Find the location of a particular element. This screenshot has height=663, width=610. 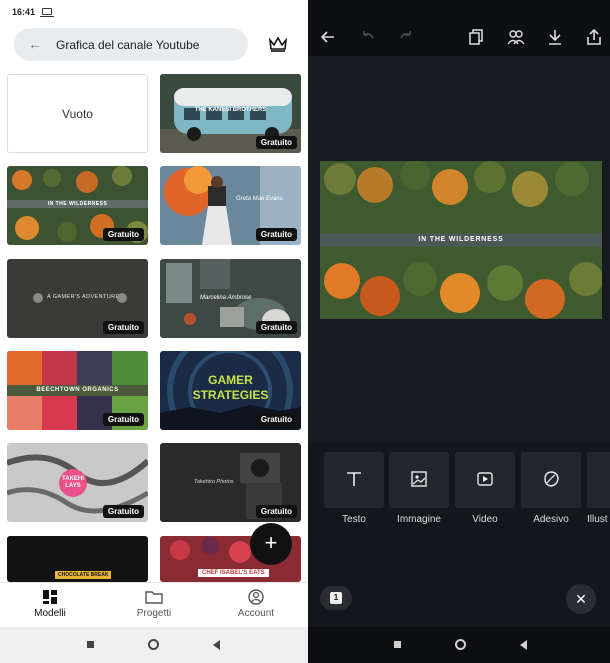

video-icon is located at coordinates (485, 479).